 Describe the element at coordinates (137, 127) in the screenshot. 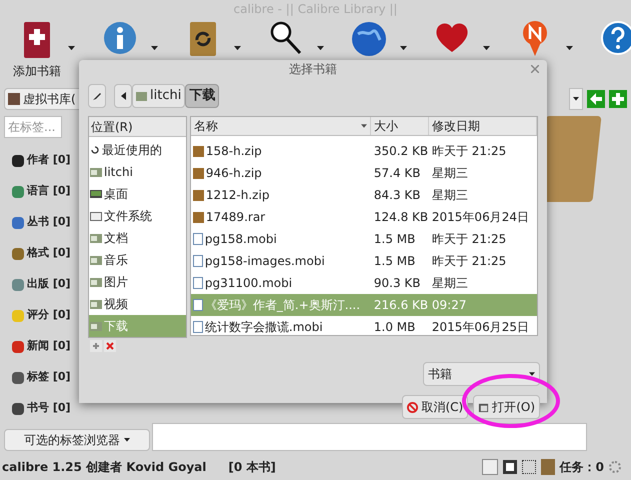

I see `column-header: 位置(R)` at that location.